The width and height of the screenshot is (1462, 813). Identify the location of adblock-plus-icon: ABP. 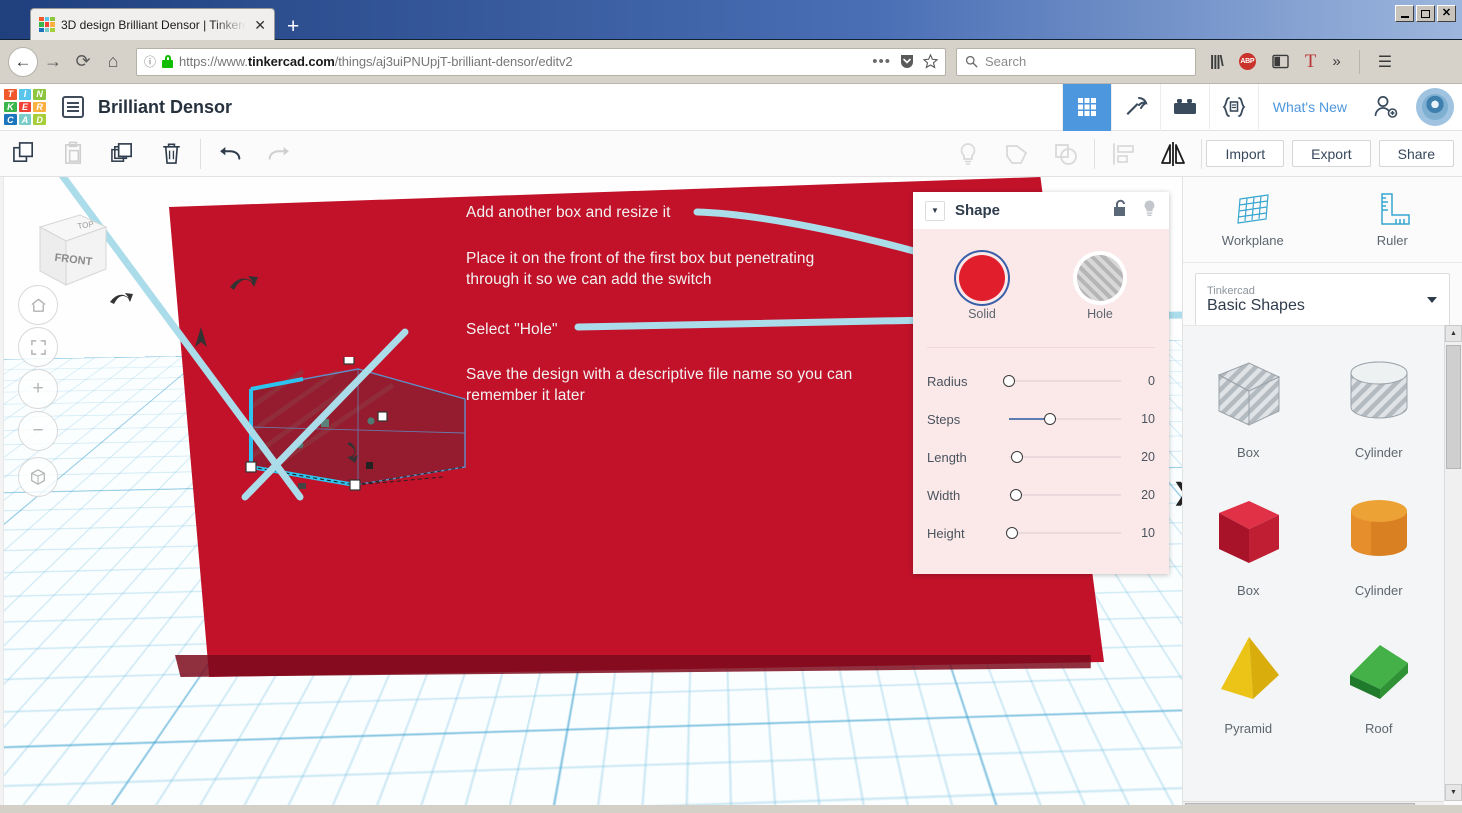
(1247, 61).